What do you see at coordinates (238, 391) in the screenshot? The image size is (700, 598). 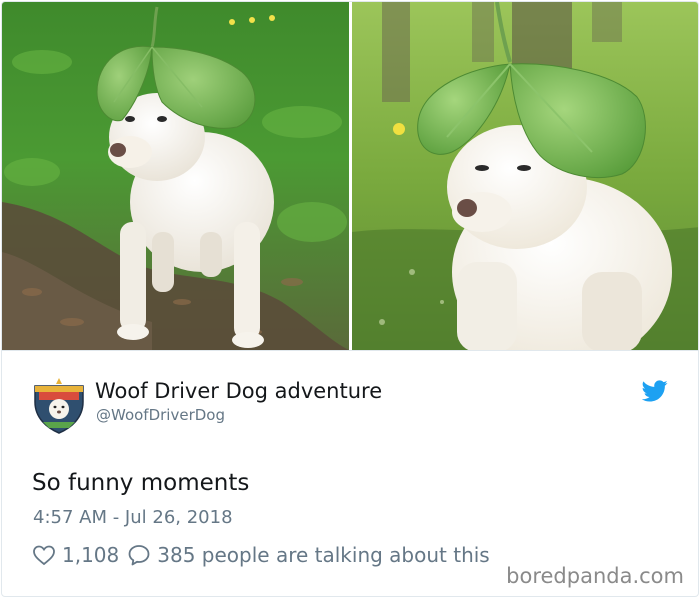 I see `display-name: Woof Driver Dog adventure` at bounding box center [238, 391].